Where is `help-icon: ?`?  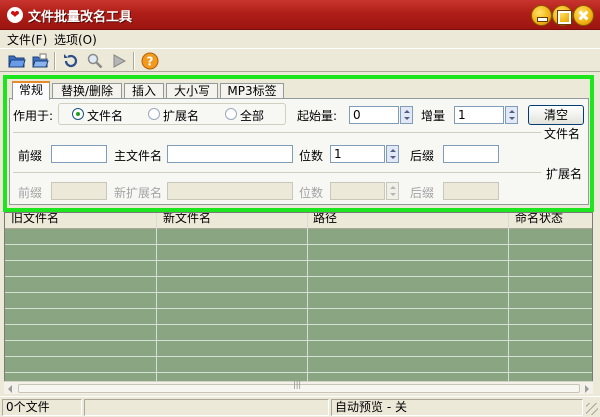
help-icon: ? is located at coordinates (150, 61).